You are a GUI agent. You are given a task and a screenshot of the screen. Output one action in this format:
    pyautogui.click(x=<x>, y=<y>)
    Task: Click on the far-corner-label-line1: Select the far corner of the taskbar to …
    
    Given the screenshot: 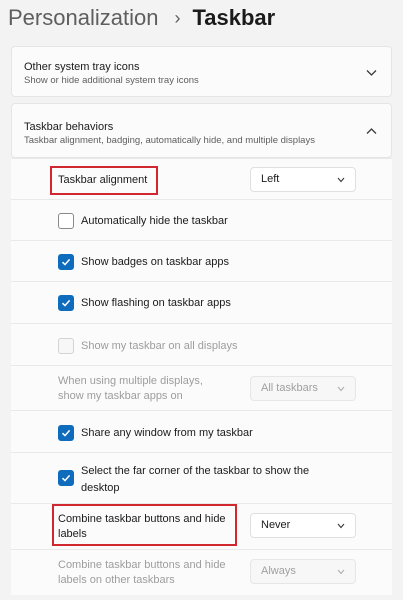 What is the action you would take?
    pyautogui.click(x=195, y=471)
    